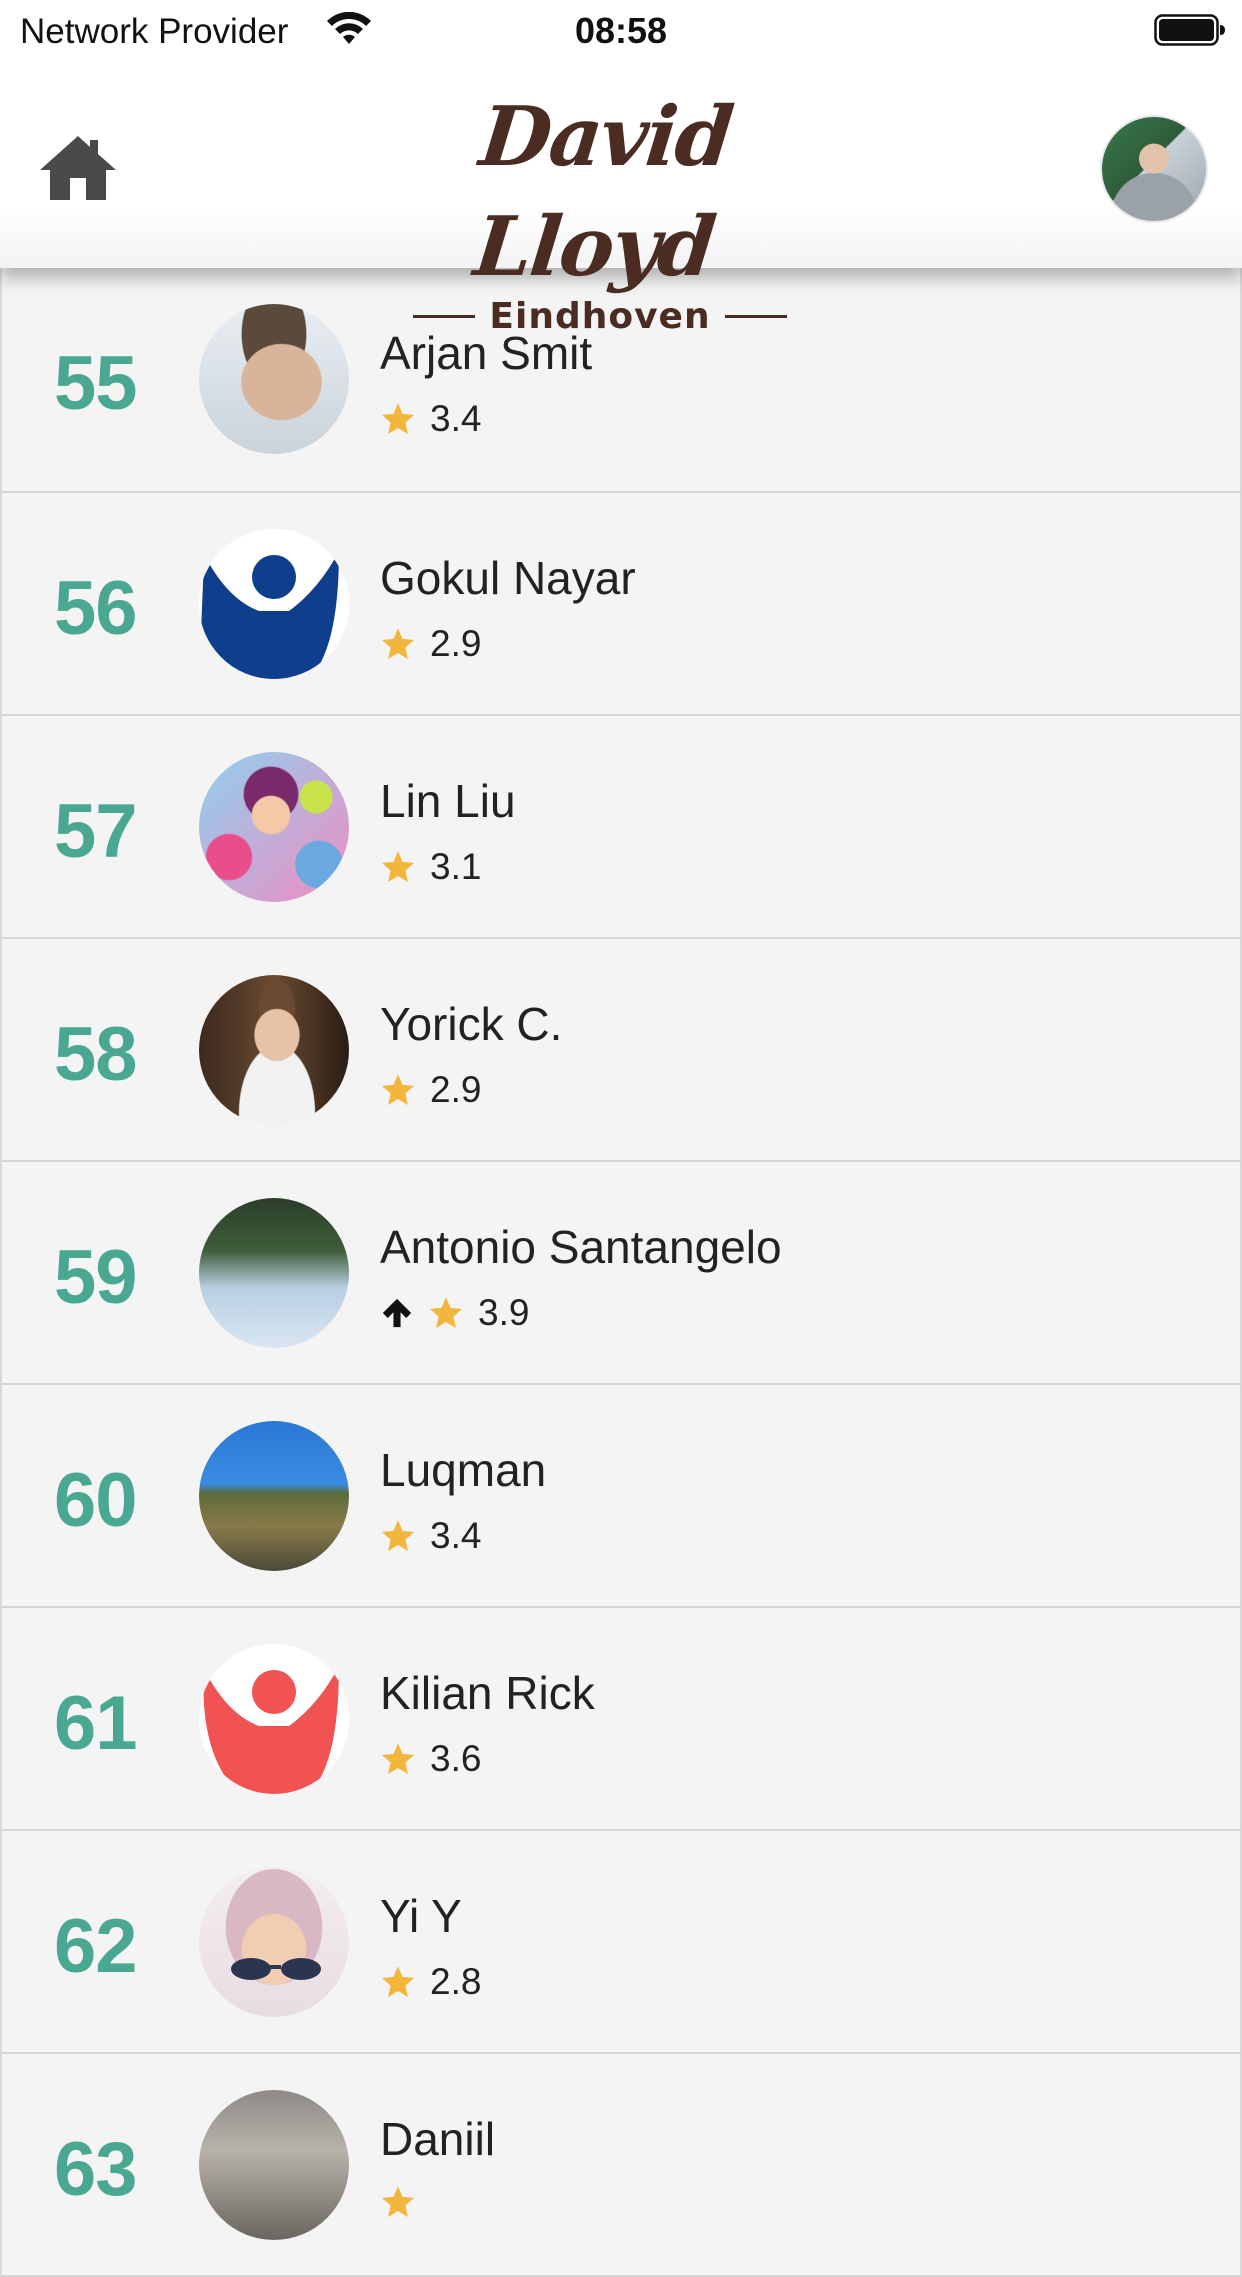  Describe the element at coordinates (621, 2165) in the screenshot. I see `list-item: 63 Daniil` at that location.